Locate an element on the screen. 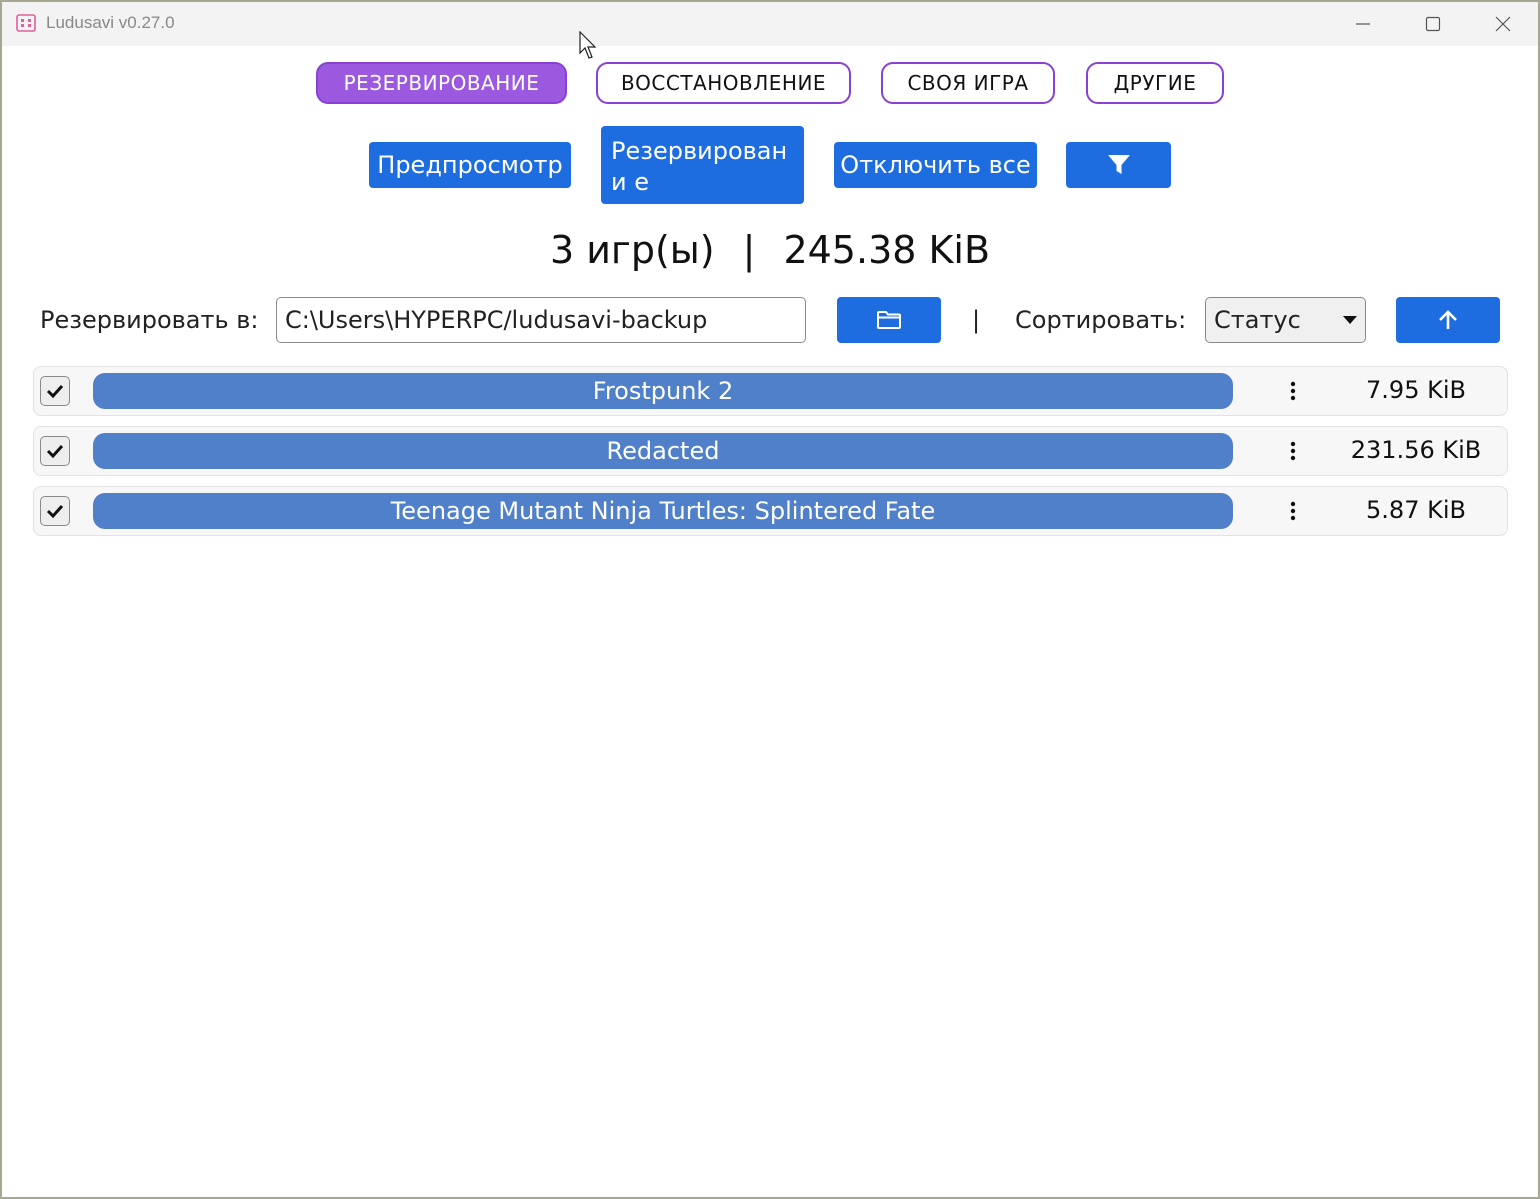  minimize-button is located at coordinates (1363, 24).